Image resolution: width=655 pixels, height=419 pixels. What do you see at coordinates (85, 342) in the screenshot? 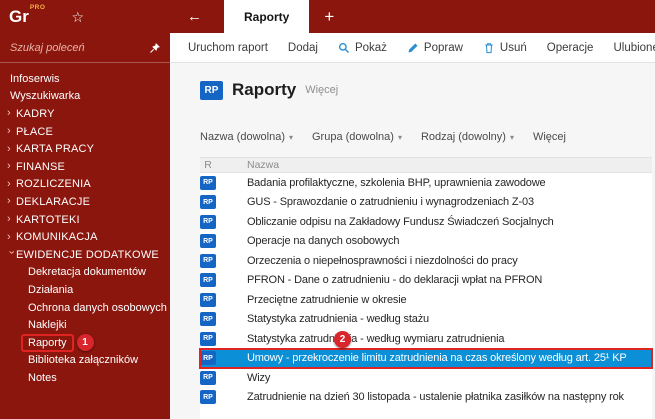
I see `sidebar-item-raporty: Raporty 1` at bounding box center [85, 342].